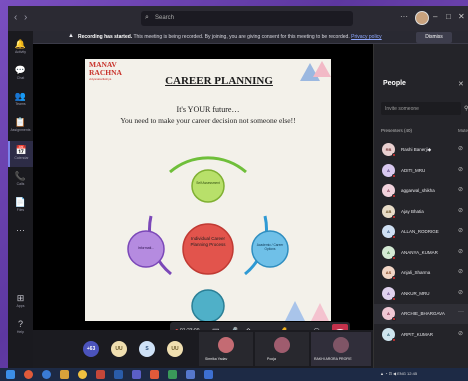  Describe the element at coordinates (136, 374) in the screenshot. I see `teams-taskbar-icon` at that location.